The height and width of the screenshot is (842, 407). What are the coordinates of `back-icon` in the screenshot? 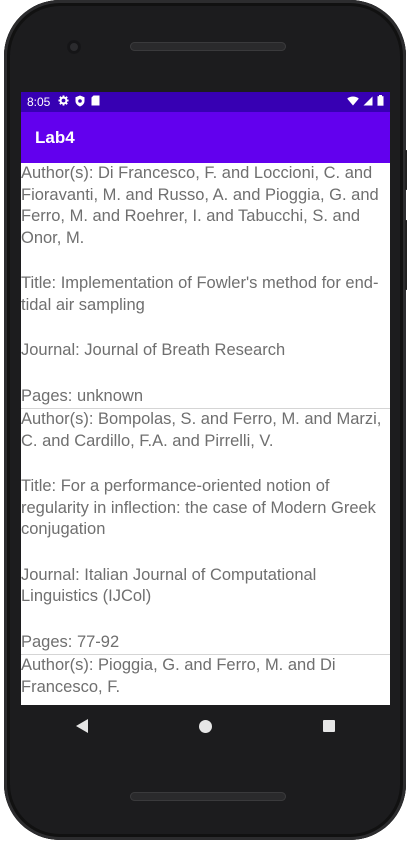 It's located at (82, 726).